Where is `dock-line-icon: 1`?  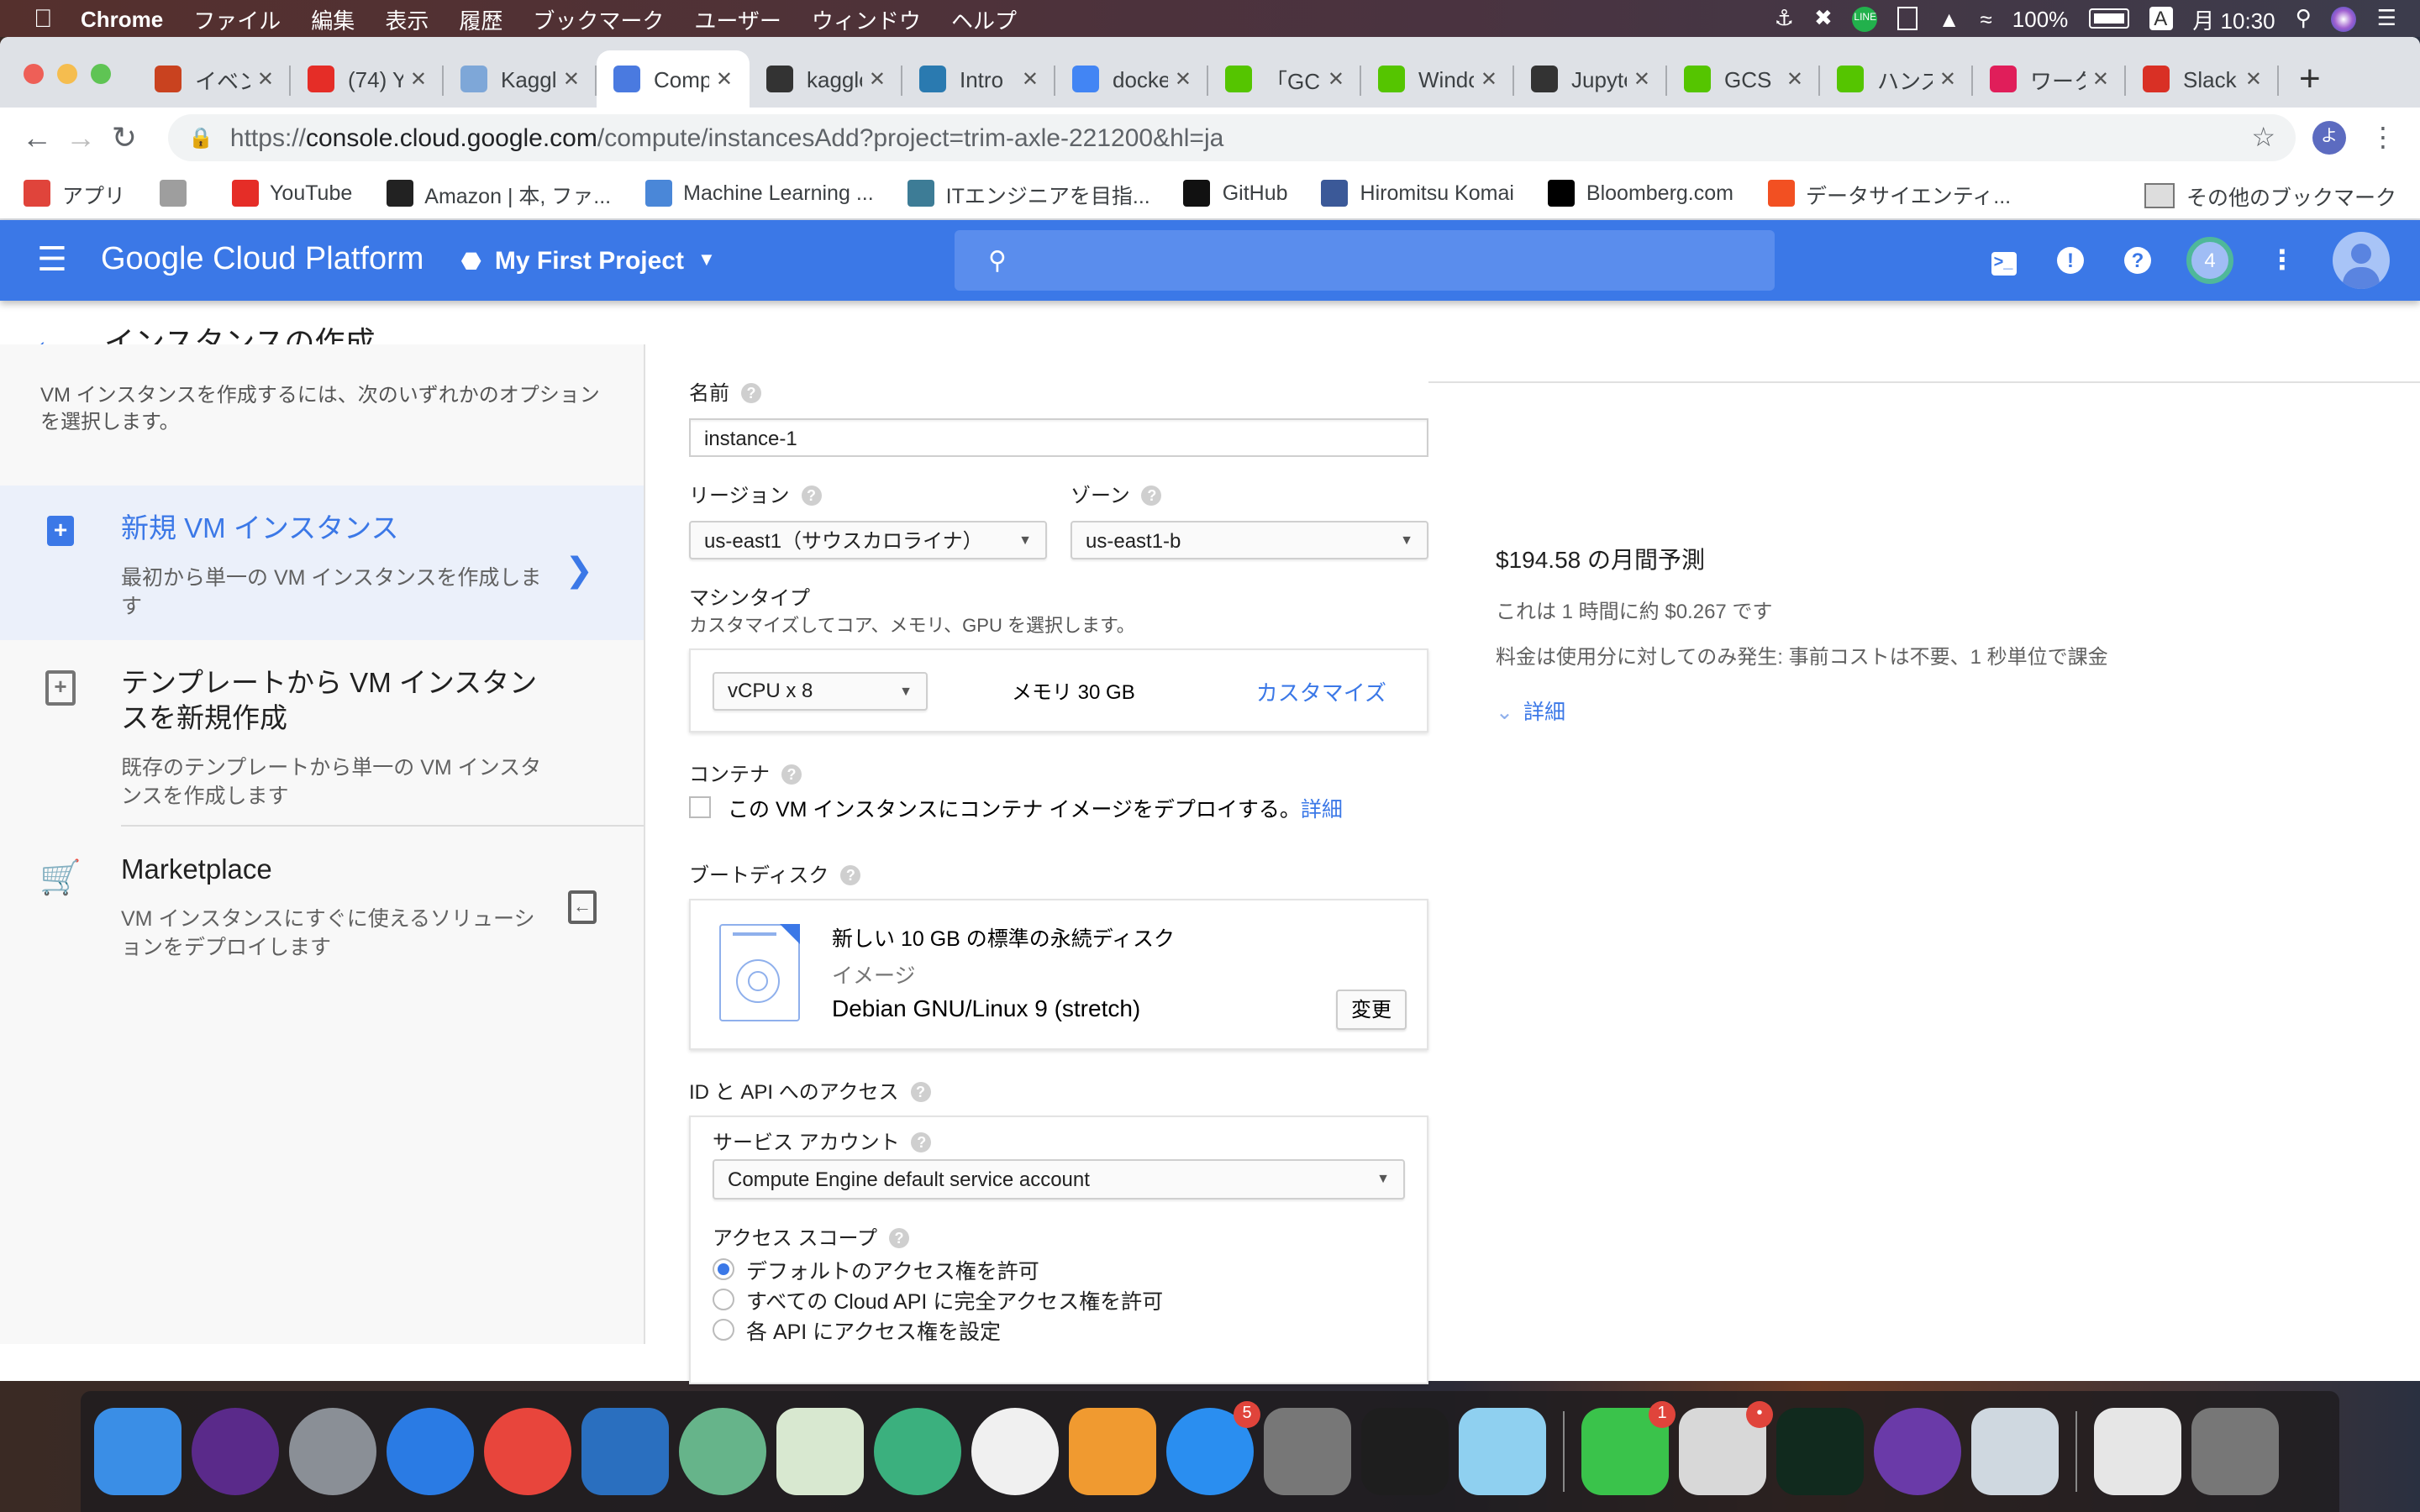
dock-line-icon: 1 is located at coordinates (1628, 1448).